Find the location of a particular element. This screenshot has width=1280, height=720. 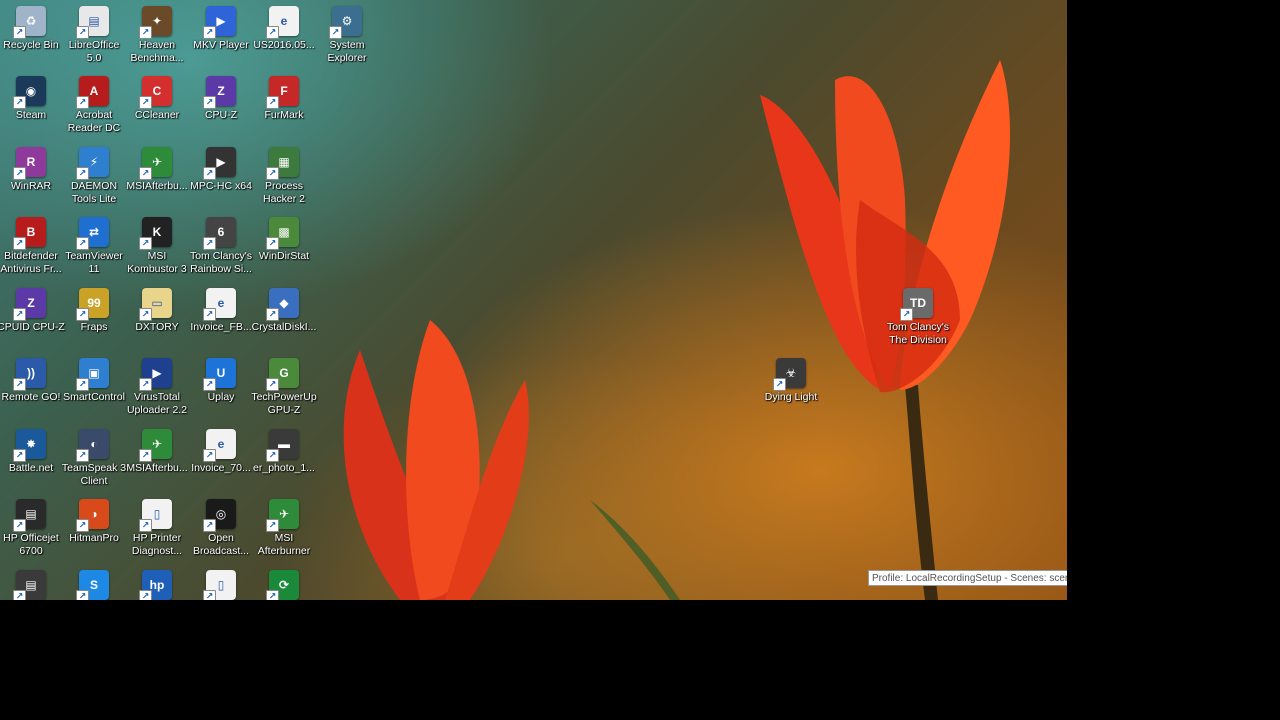

winrar-icon: R is located at coordinates (29, 163).